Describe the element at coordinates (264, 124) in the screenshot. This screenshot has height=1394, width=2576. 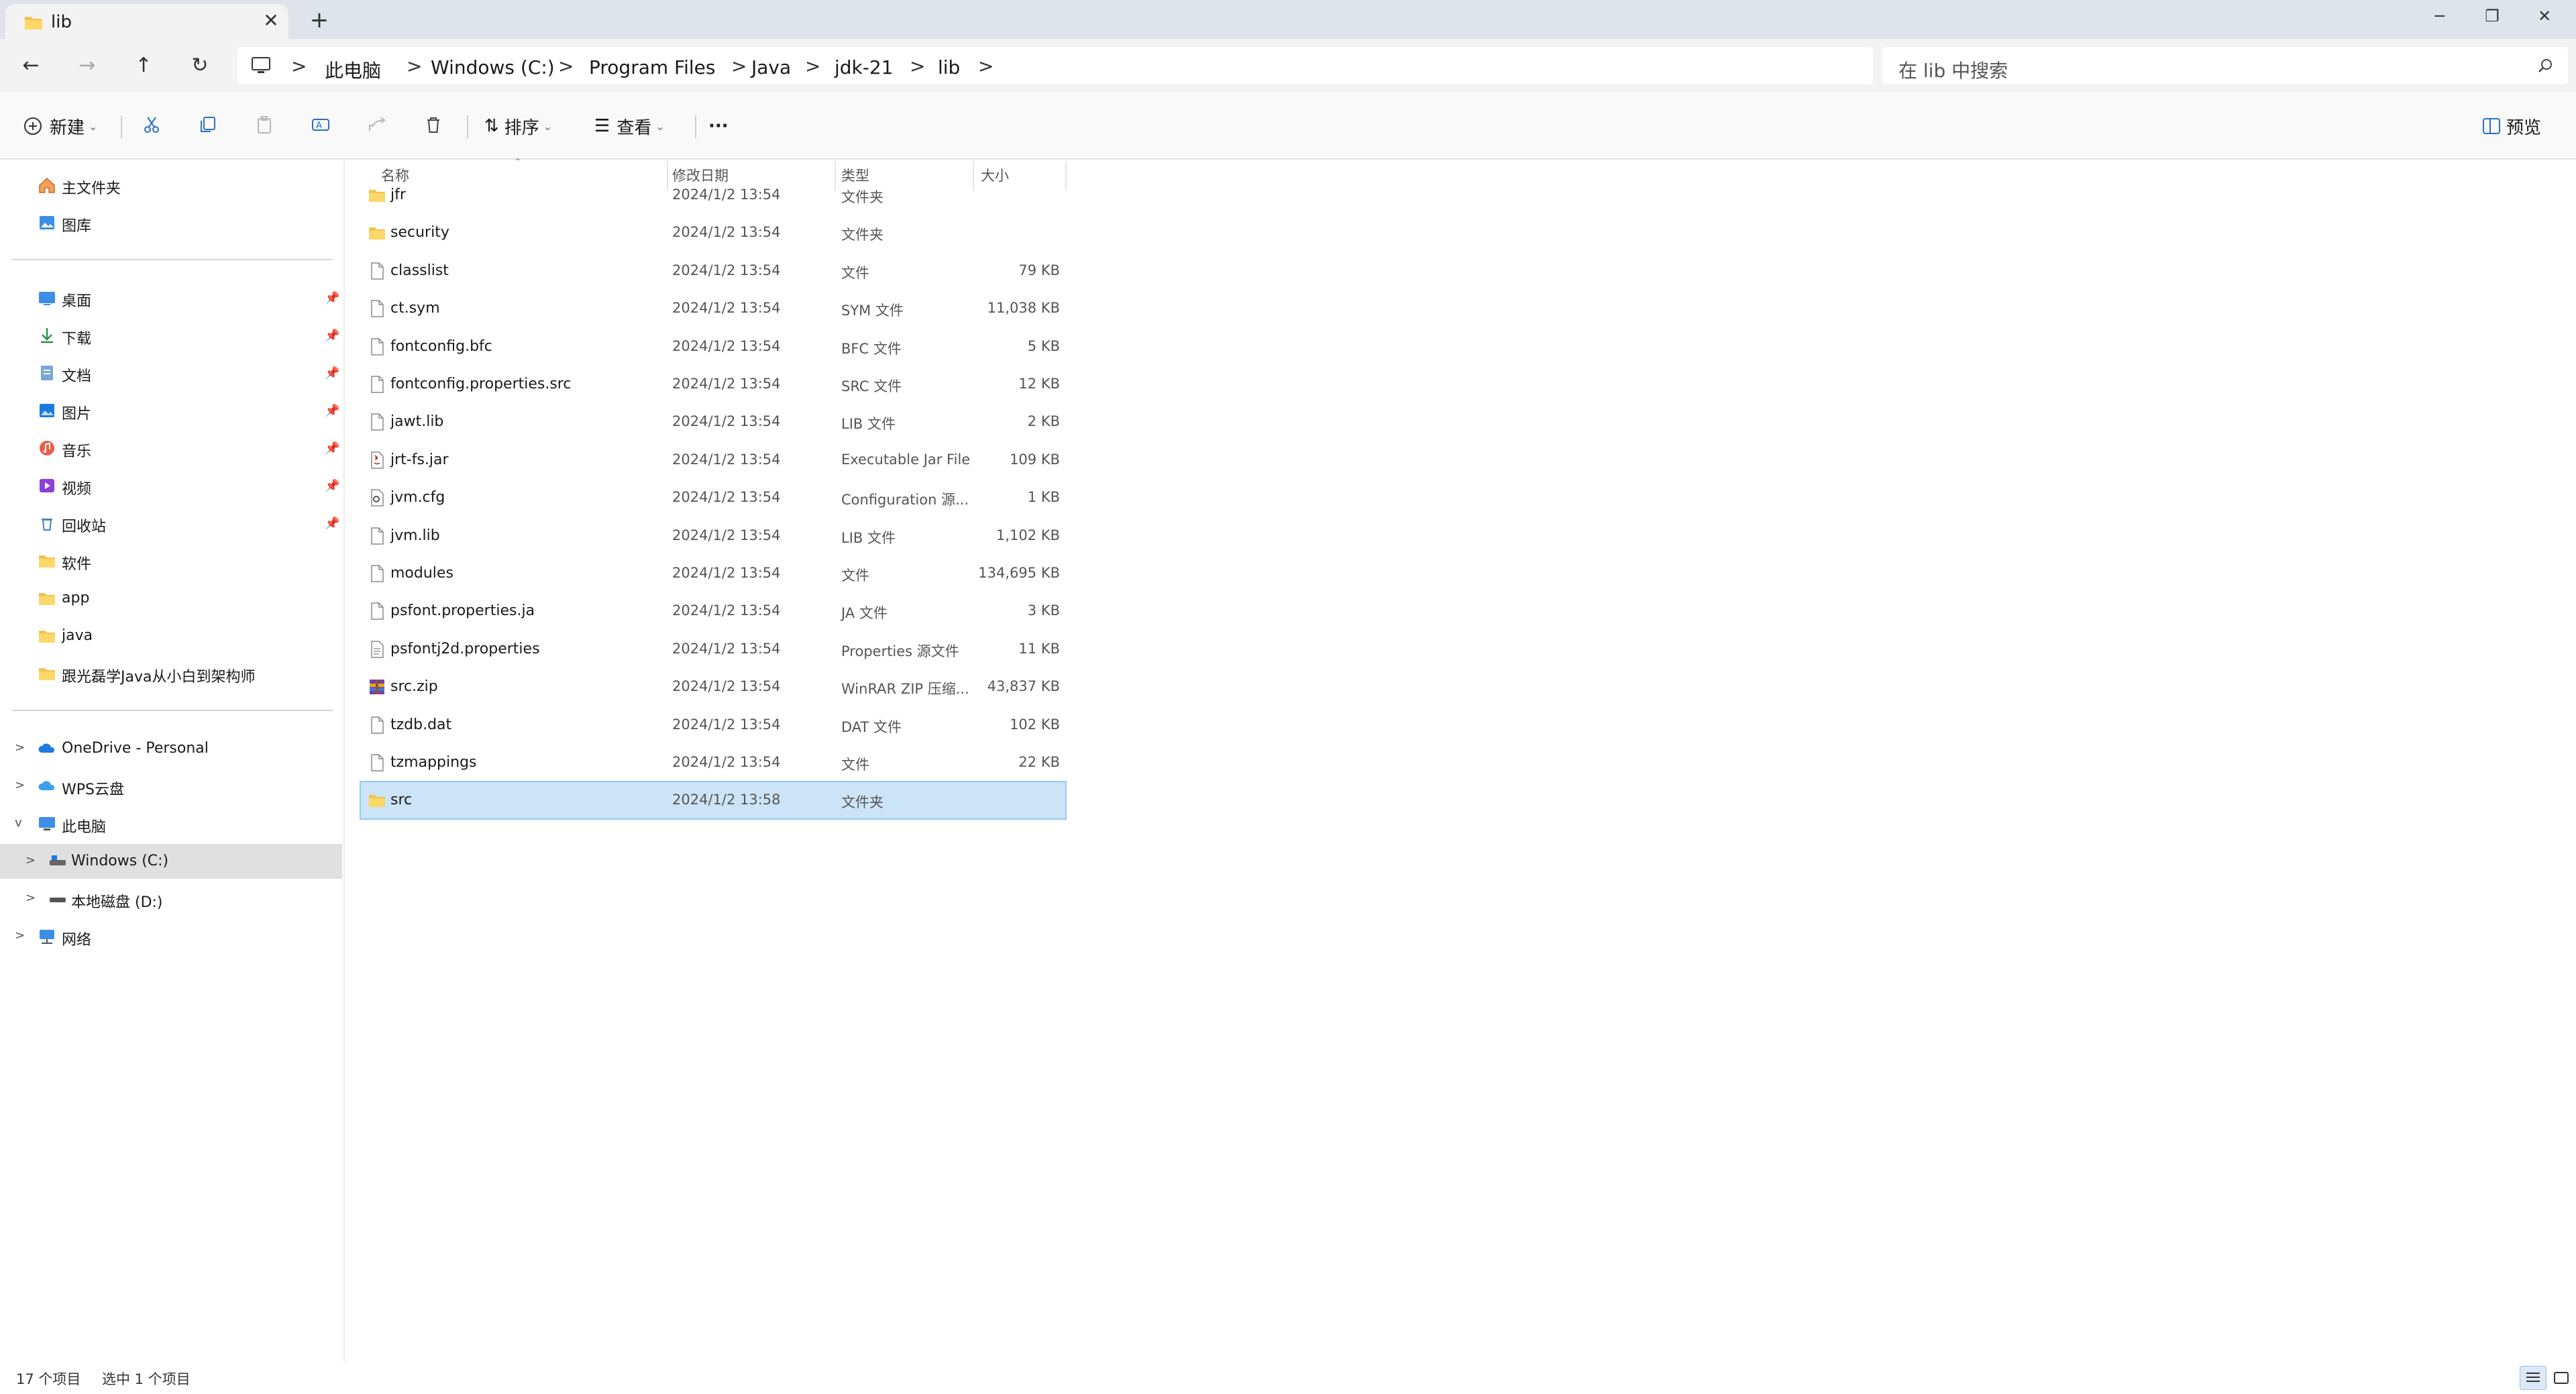
I see `paste-icon` at that location.